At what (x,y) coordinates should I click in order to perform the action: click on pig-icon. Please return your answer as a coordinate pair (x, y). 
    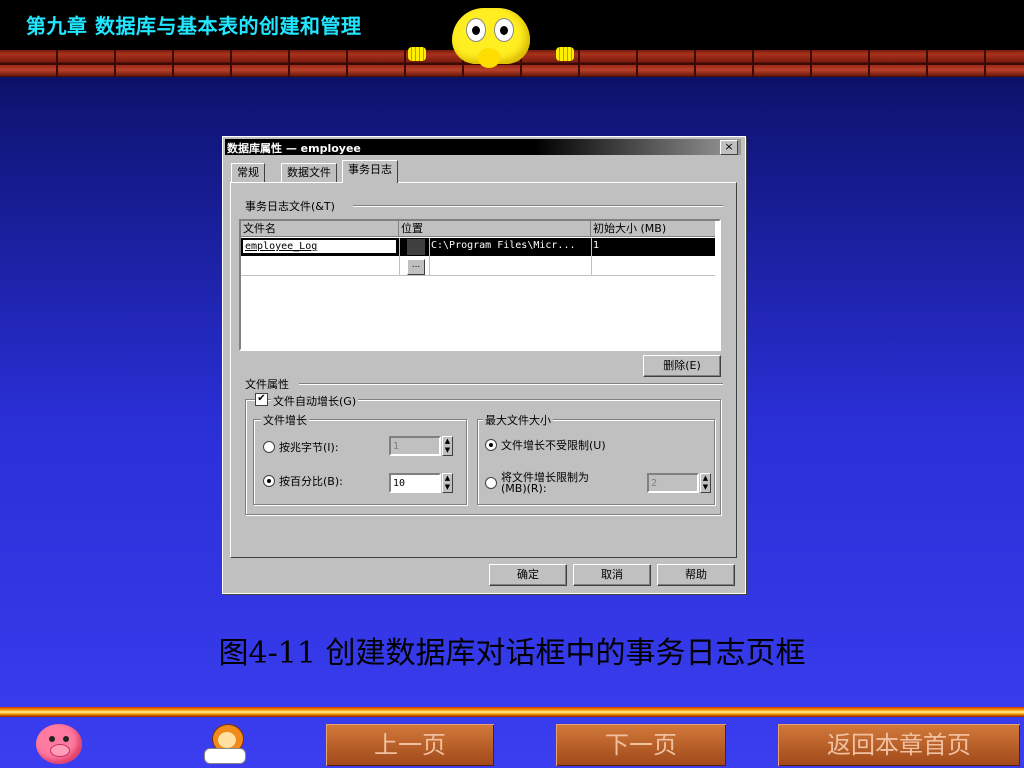
    Looking at the image, I should click on (59, 744).